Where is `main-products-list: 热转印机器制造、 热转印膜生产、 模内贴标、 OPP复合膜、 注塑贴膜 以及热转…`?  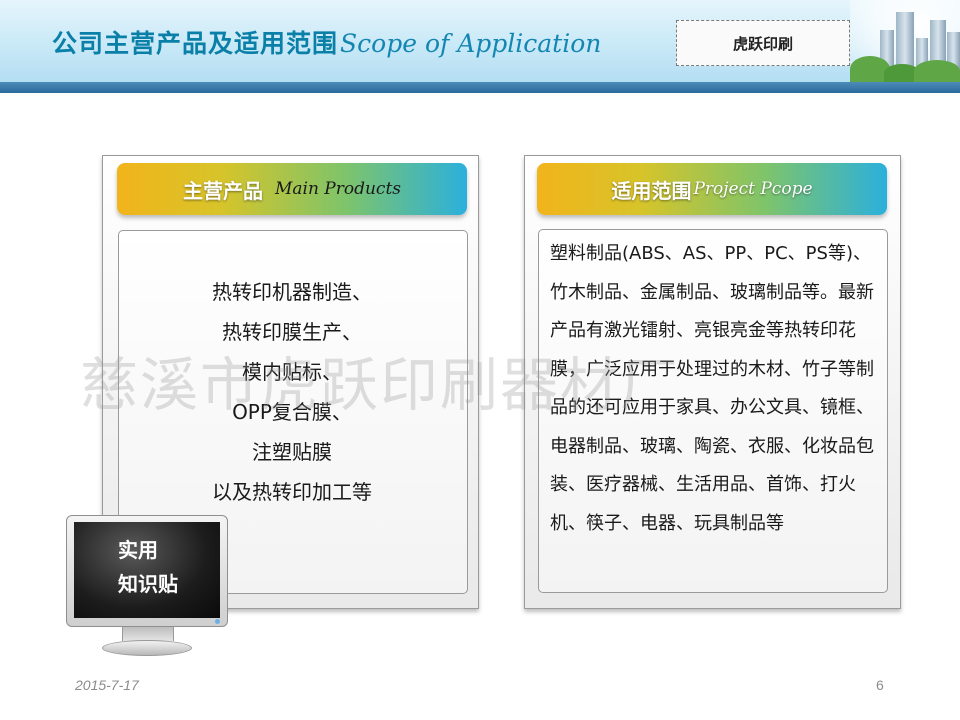
main-products-list: 热转印机器制造、 热转印膜生产、 模内贴标、 OPP复合膜、 注塑贴膜 以及热转… is located at coordinates (292, 392).